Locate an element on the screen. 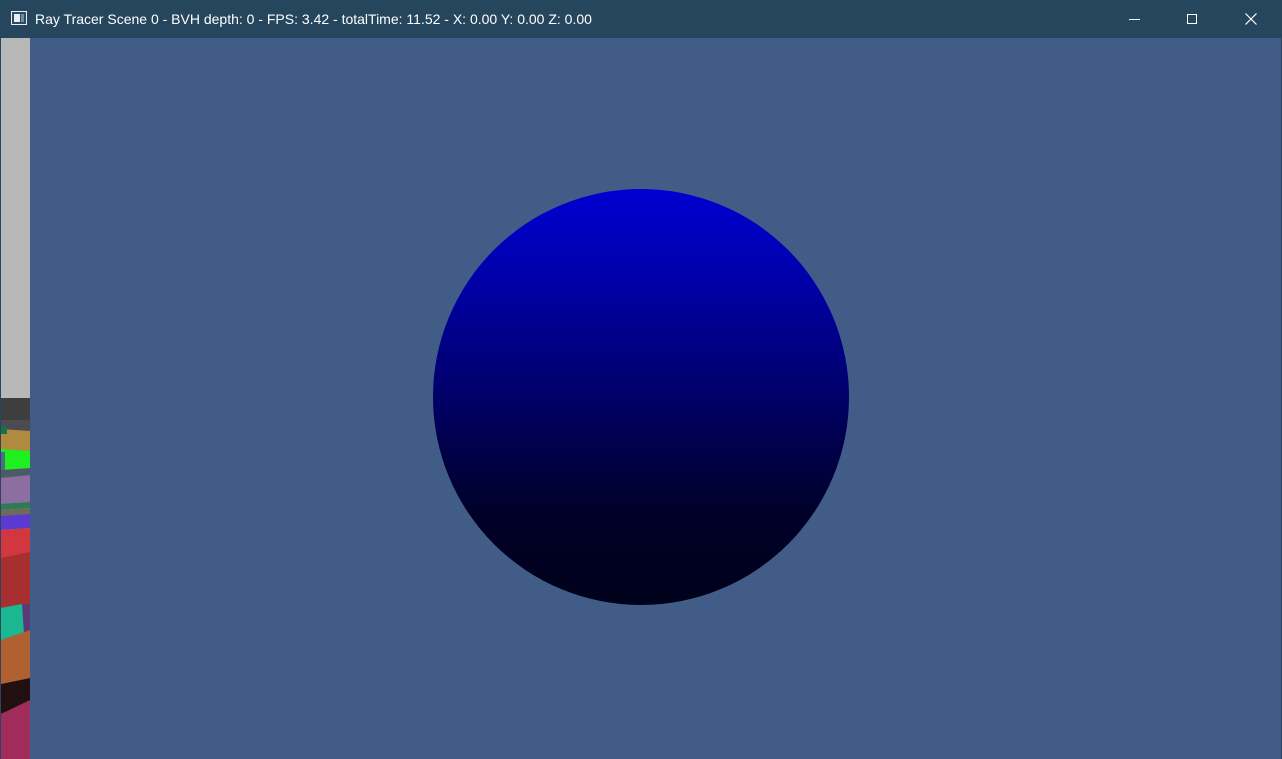  maximize-icon is located at coordinates (1192, 19).